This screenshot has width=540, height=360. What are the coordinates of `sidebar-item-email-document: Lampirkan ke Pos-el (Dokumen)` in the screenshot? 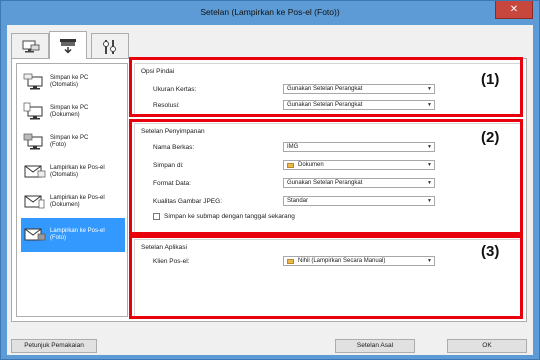 It's located at (73, 202).